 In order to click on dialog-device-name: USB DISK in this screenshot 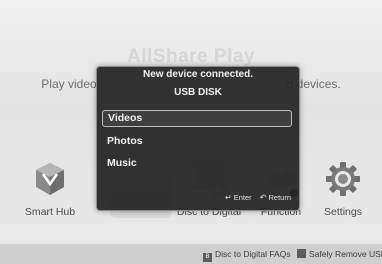, I will do `click(198, 92)`.